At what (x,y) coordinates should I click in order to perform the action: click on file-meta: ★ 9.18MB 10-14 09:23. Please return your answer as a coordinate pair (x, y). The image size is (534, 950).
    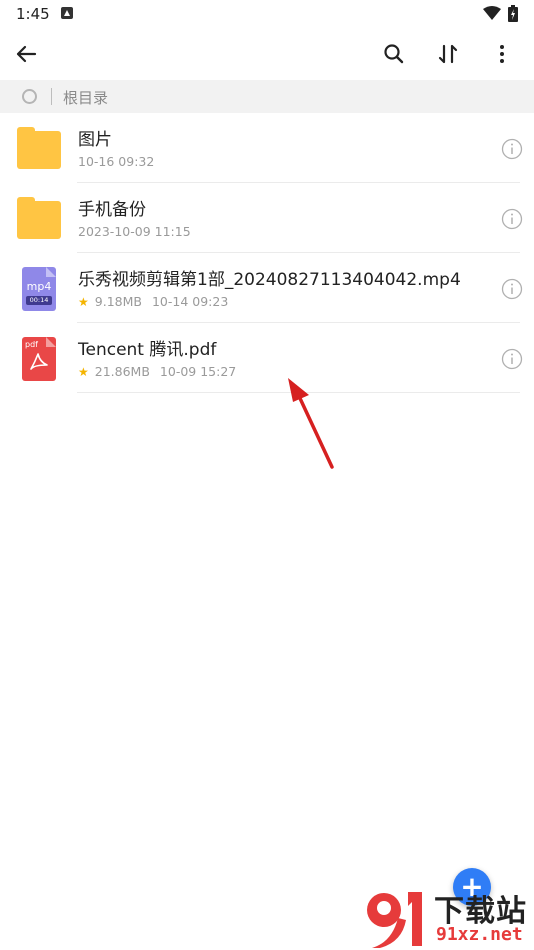
    Looking at the image, I should click on (153, 301).